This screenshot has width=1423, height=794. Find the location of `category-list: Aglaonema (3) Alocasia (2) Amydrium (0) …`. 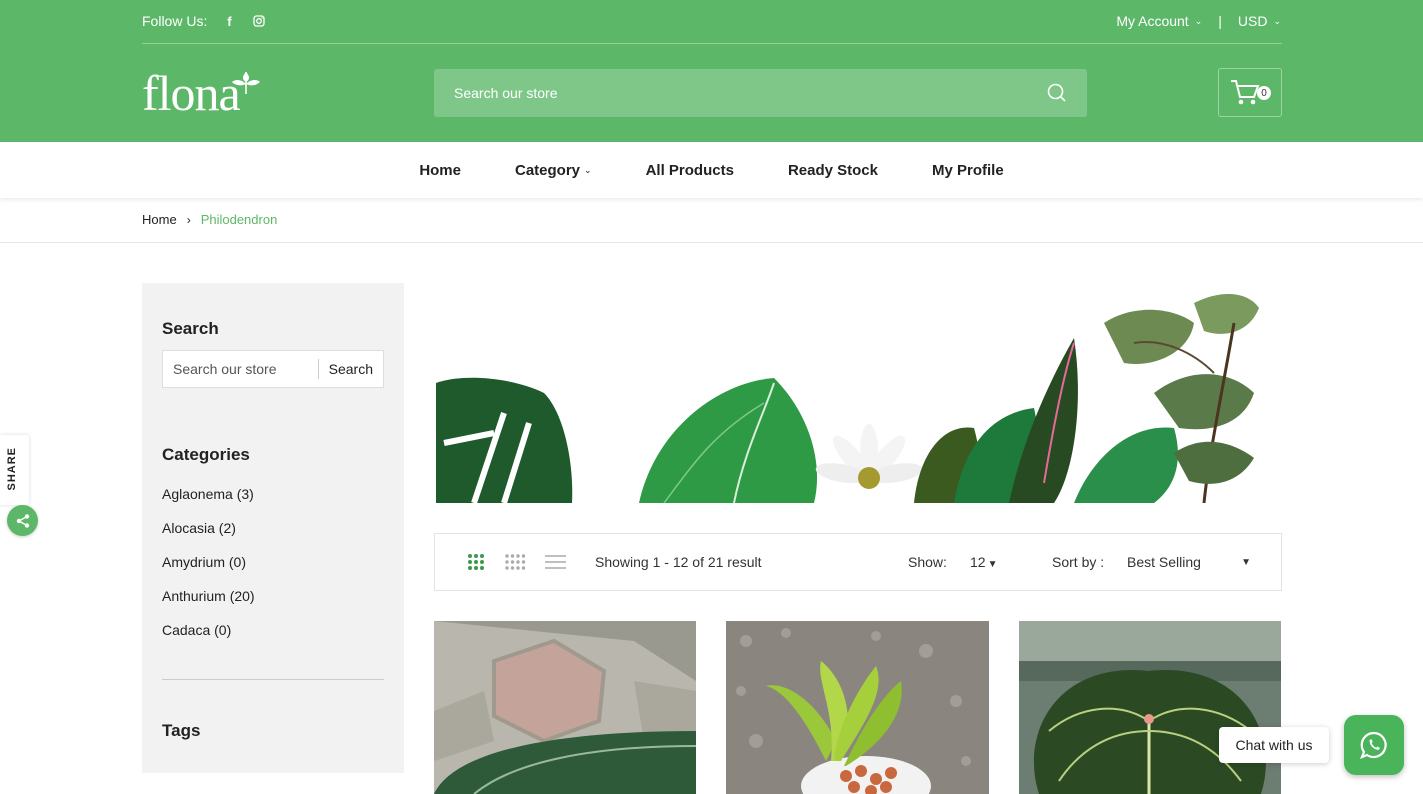

category-list: Aglaonema (3) Alocasia (2) Amydrium (0) … is located at coordinates (208, 570).